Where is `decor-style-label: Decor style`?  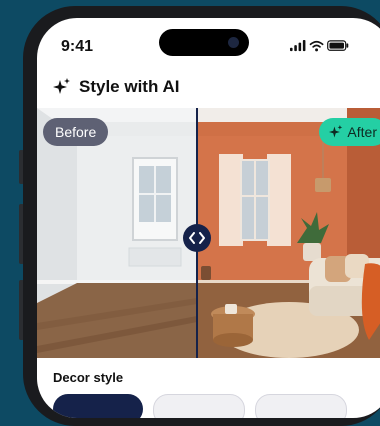 decor-style-label: Decor style is located at coordinates (88, 377).